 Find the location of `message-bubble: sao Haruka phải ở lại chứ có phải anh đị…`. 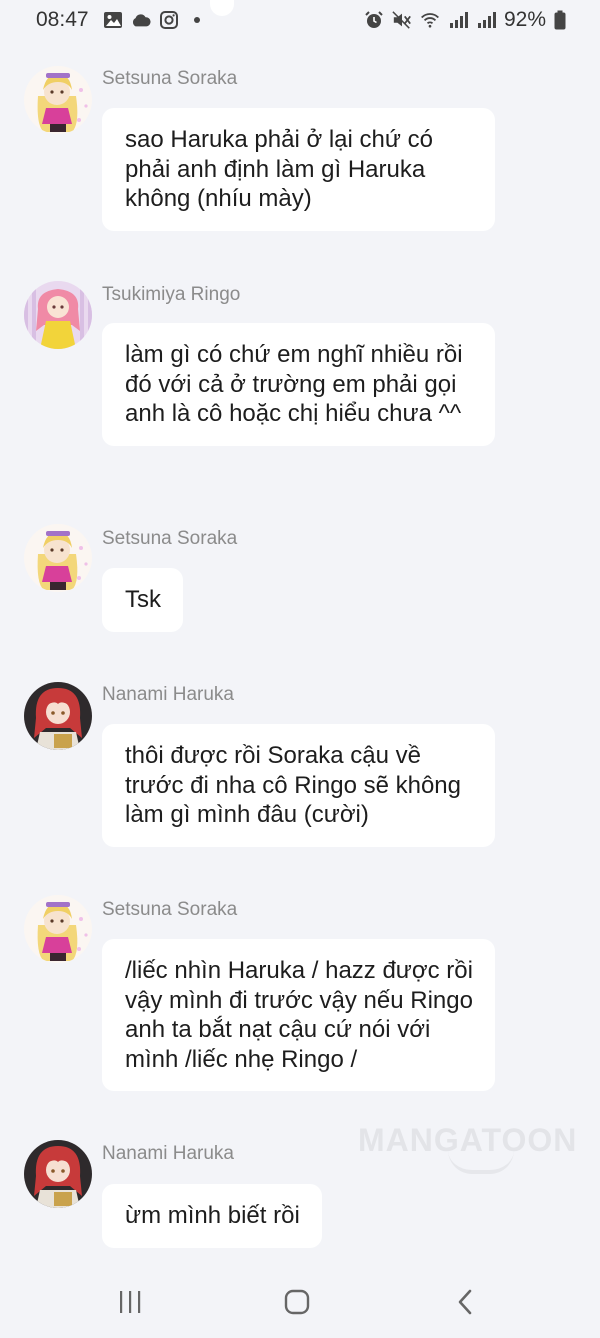

message-bubble: sao Haruka phải ở lại chứ có phải anh đị… is located at coordinates (298, 169).